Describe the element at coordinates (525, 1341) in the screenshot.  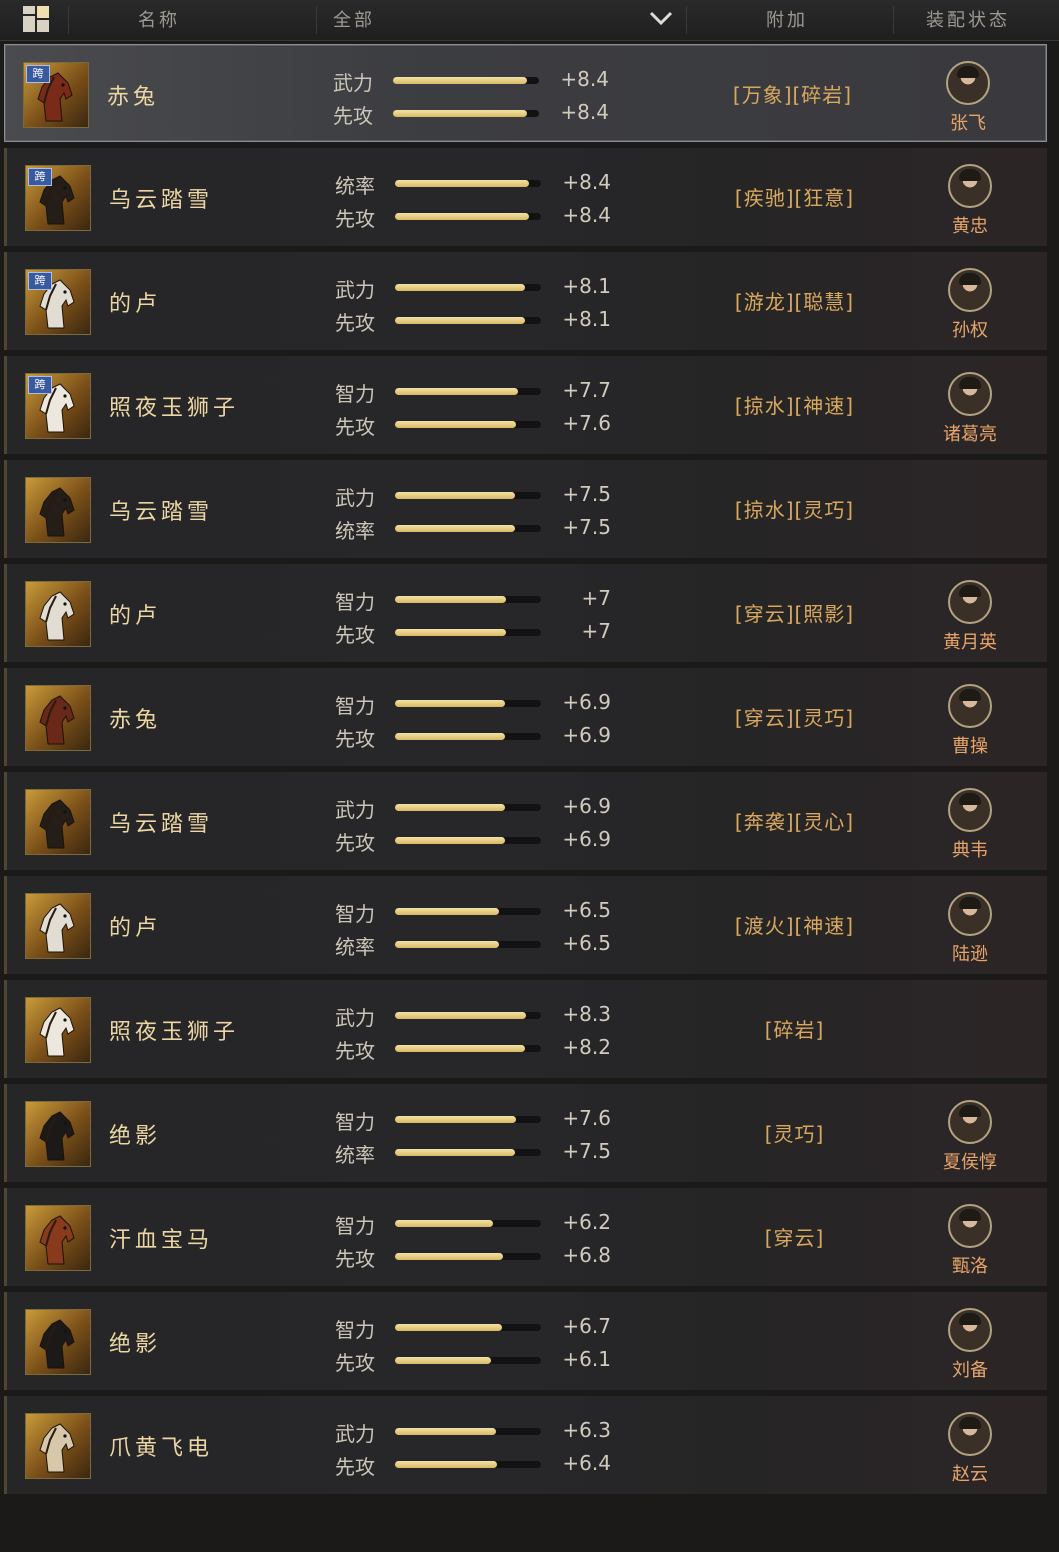
I see `horse-row: 绝影 智力 +6.7 先攻 +6.1 刘备` at that location.